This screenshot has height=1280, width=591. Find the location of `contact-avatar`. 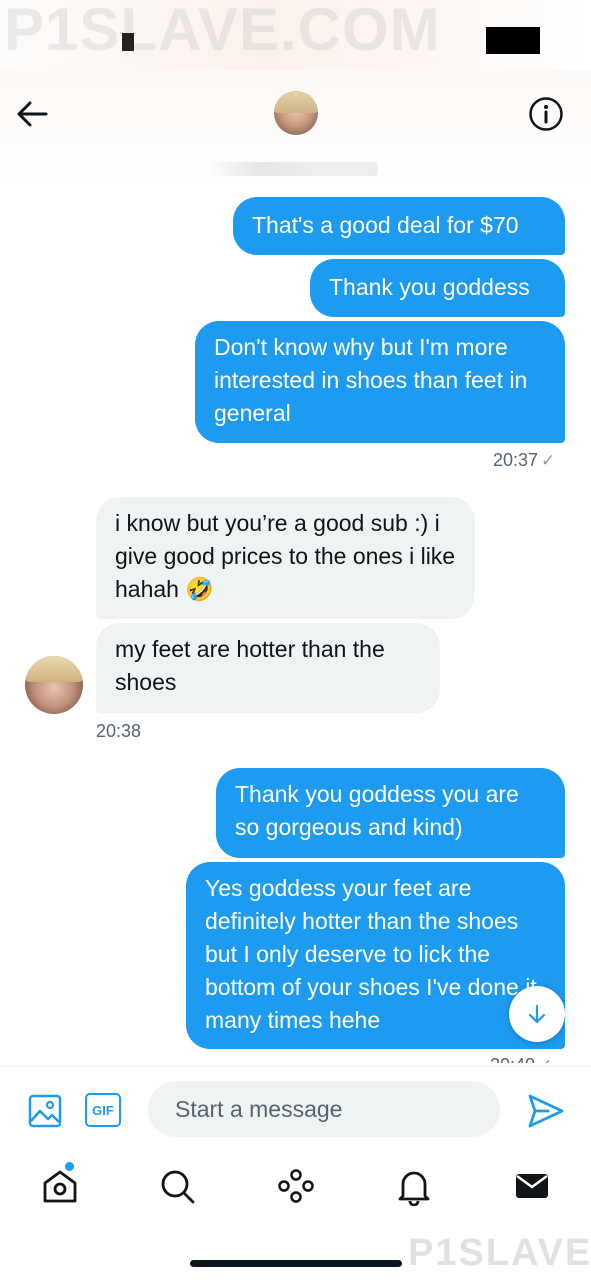

contact-avatar is located at coordinates (296, 113).